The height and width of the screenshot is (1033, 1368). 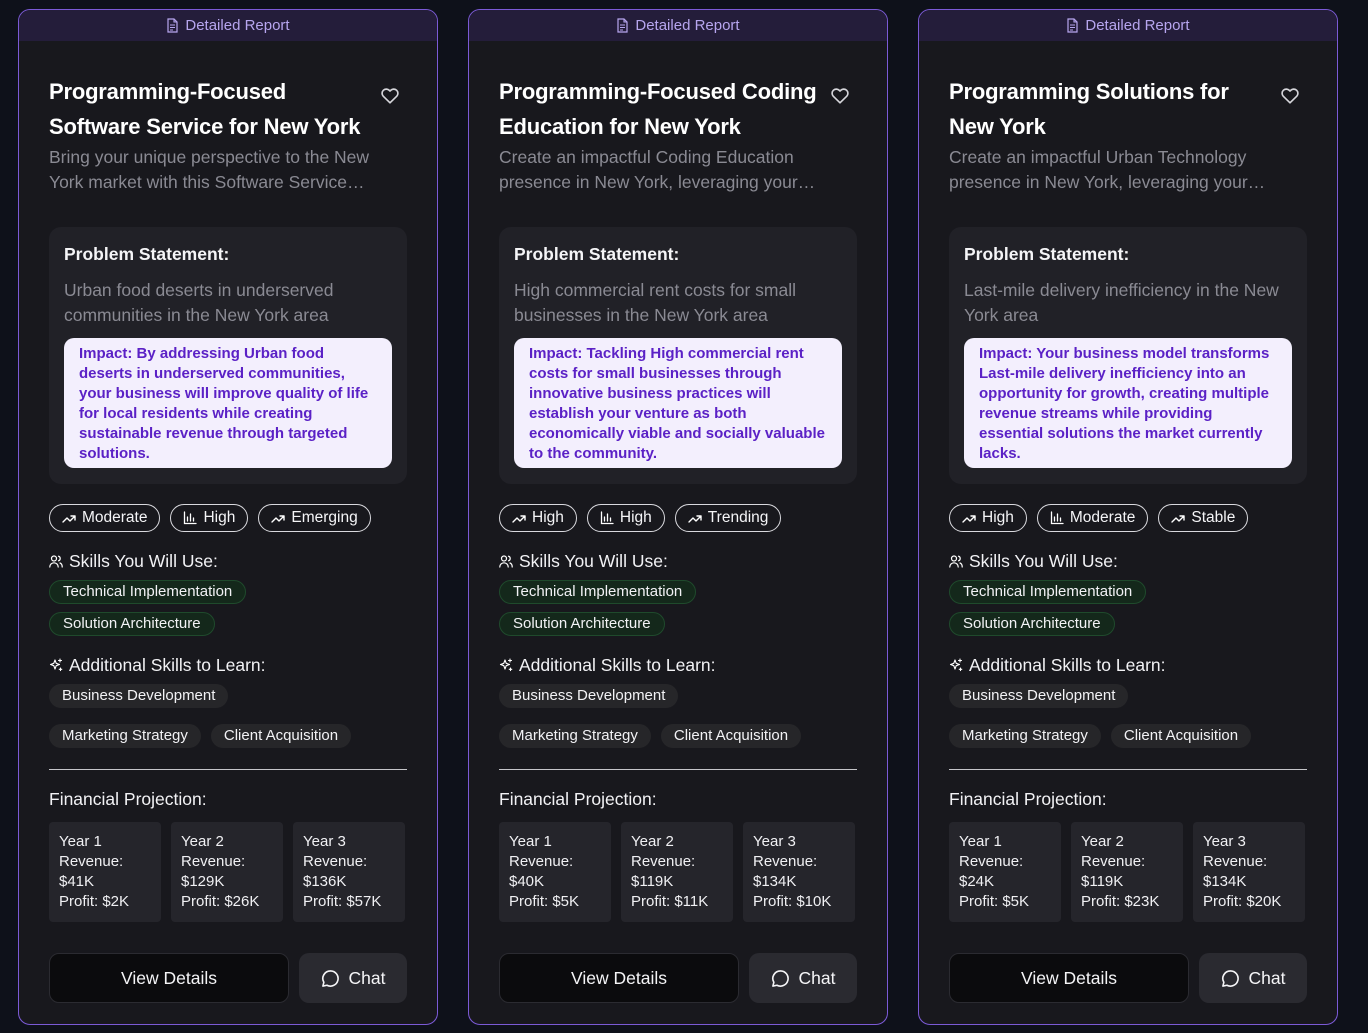 I want to click on year-cell: Year 2 Revenue: $129K Profit: $26K, so click(x=227, y=872).